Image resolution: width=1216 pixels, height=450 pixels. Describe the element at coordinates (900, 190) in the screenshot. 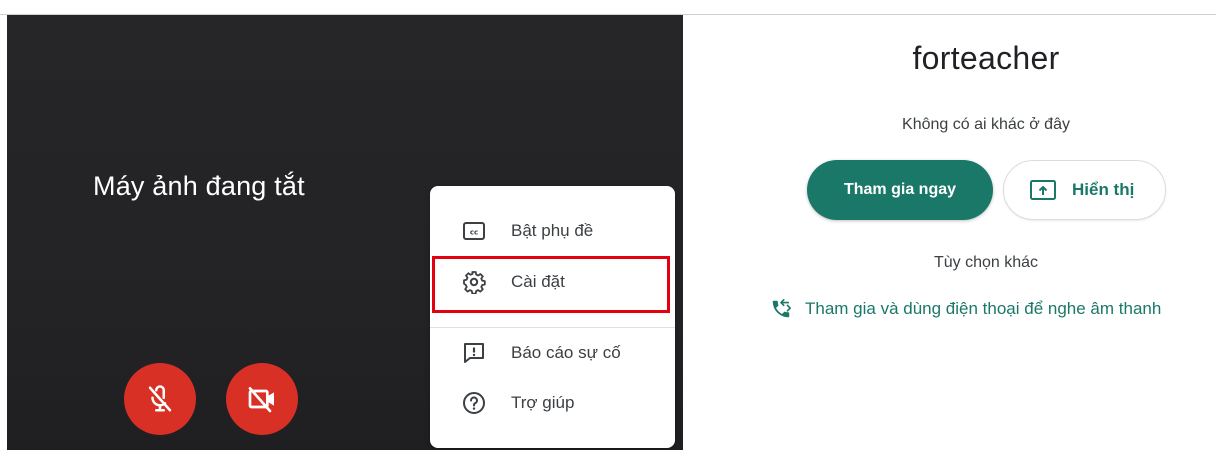

I see `join-now-button: Tham gia ngay` at that location.